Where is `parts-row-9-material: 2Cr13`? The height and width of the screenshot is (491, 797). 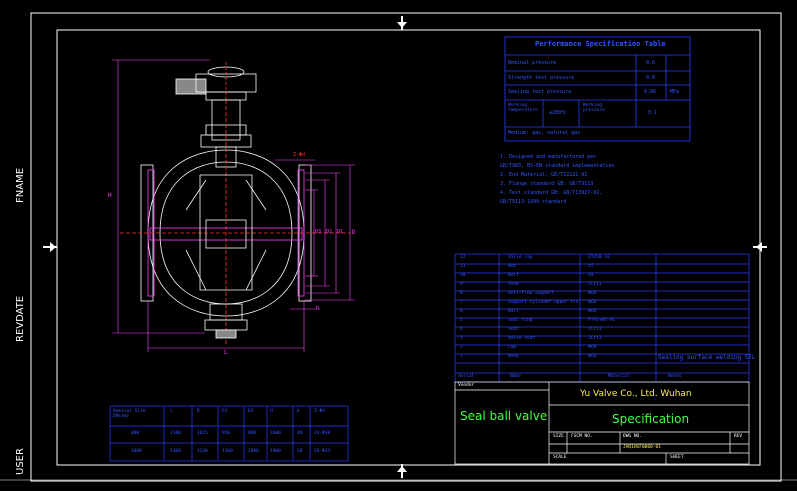
parts-row-9-material: 2Cr13 is located at coordinates (595, 284).